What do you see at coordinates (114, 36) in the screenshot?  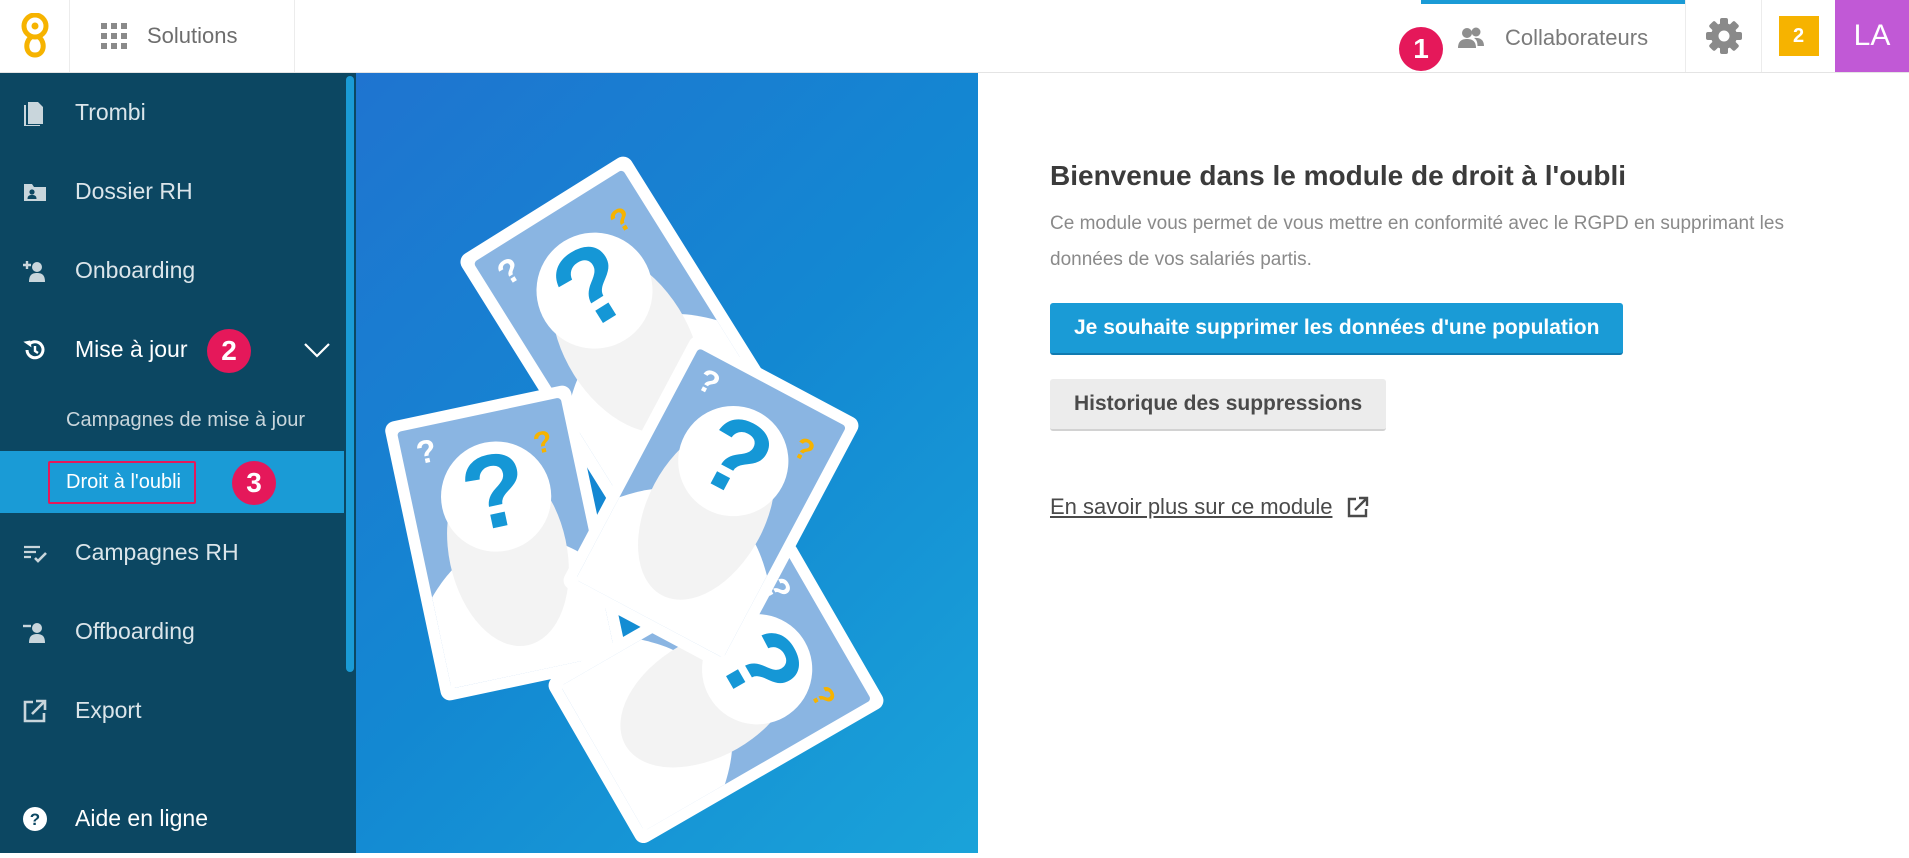 I see `app-grid-icon` at bounding box center [114, 36].